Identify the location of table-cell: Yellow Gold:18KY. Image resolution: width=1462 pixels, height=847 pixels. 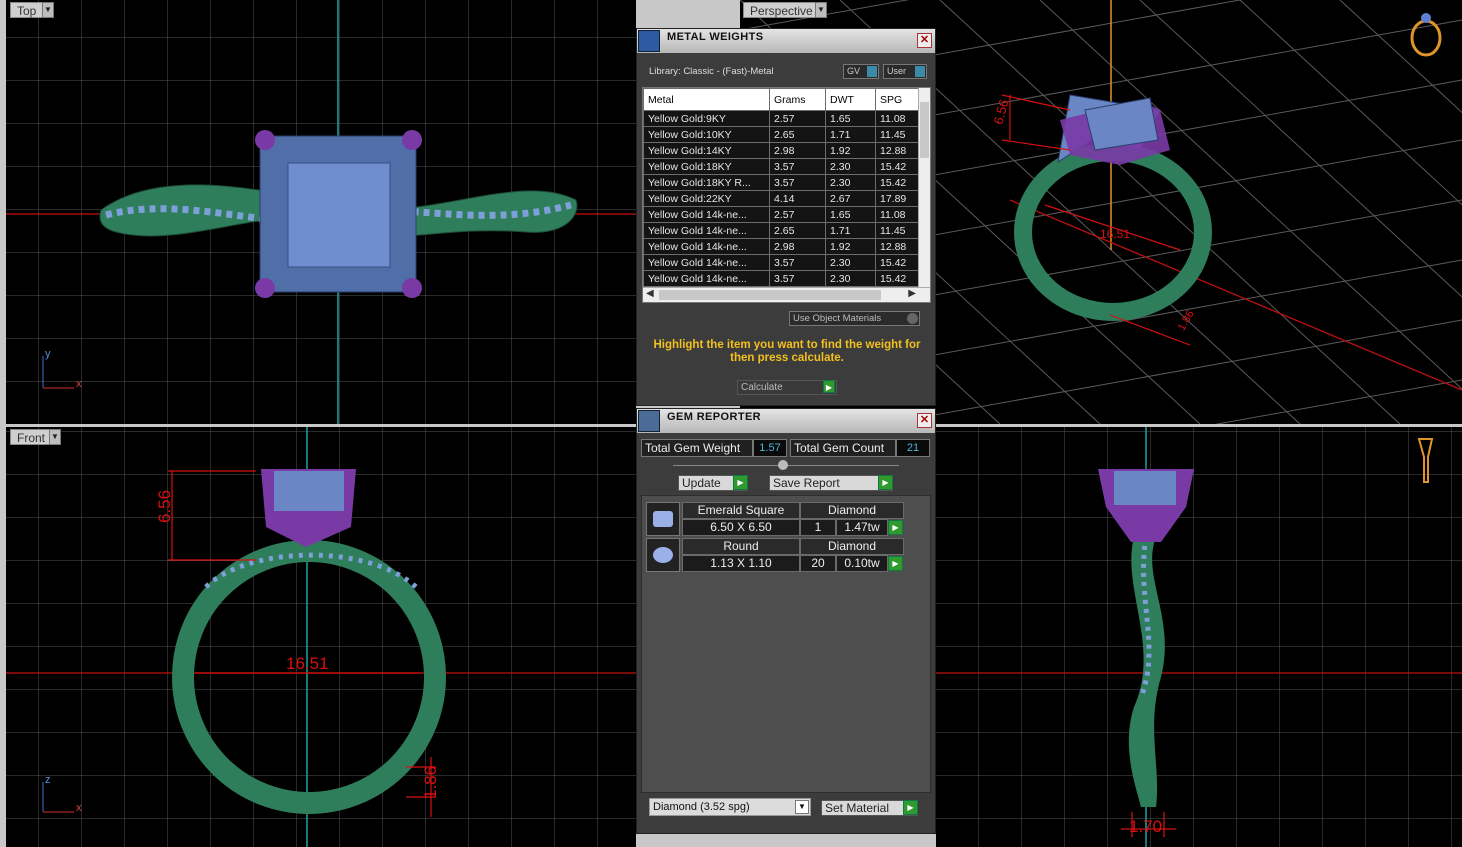
(706, 166).